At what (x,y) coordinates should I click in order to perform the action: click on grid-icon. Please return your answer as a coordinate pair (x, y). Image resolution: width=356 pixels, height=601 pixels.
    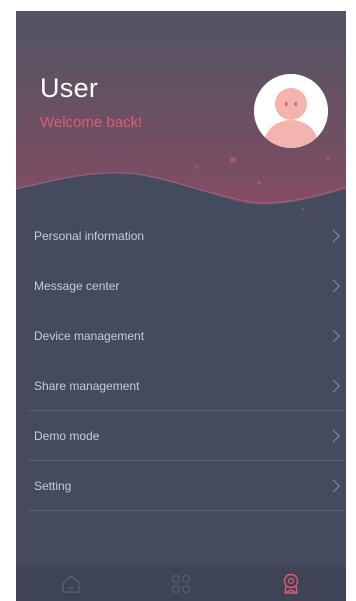
    Looking at the image, I should click on (181, 584).